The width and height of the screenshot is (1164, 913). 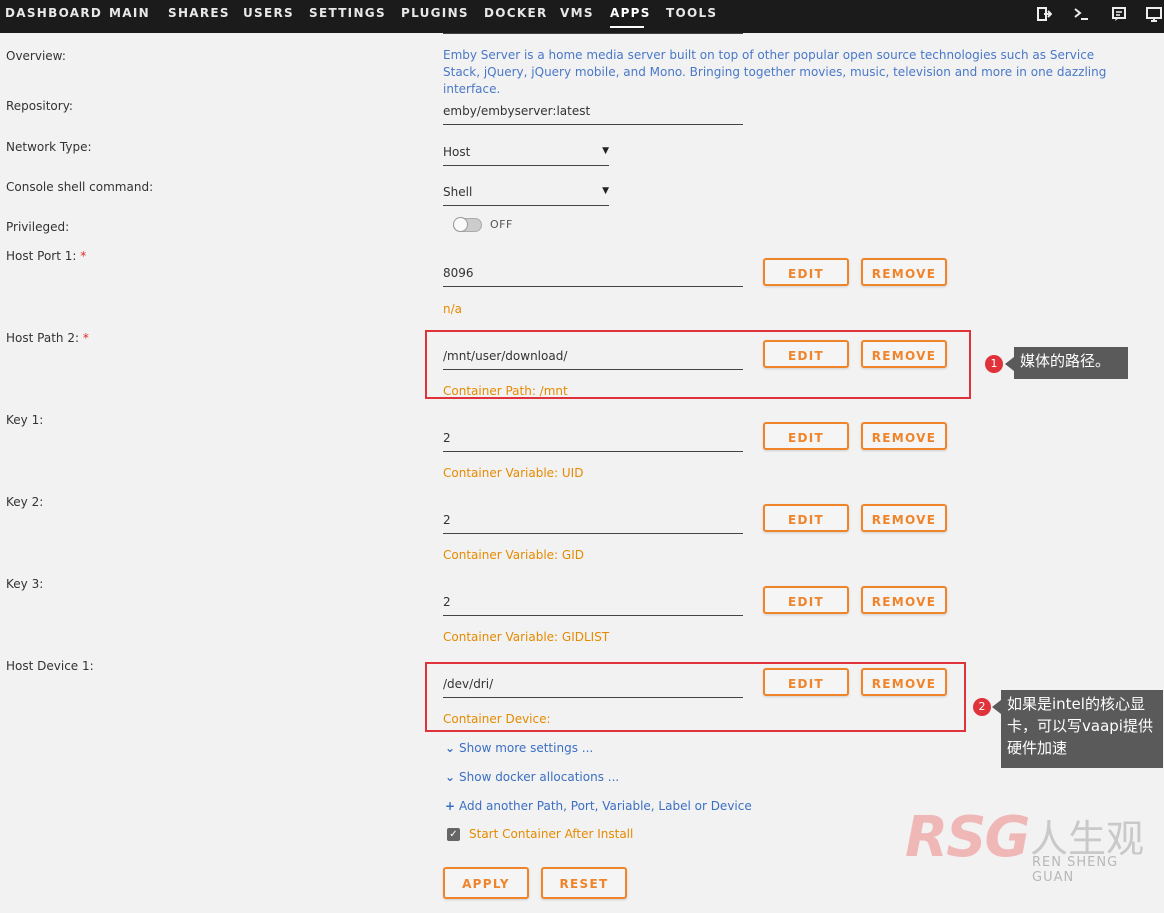 I want to click on annotation-marker-1: 1, so click(x=994, y=364).